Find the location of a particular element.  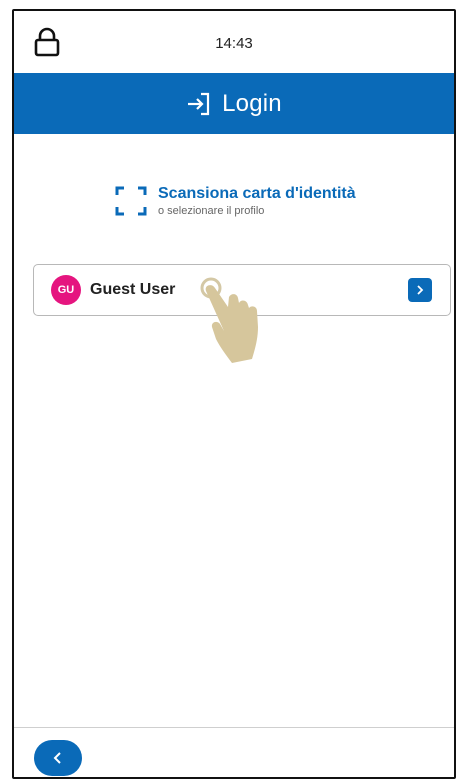

login-header: Login is located at coordinates (234, 103).